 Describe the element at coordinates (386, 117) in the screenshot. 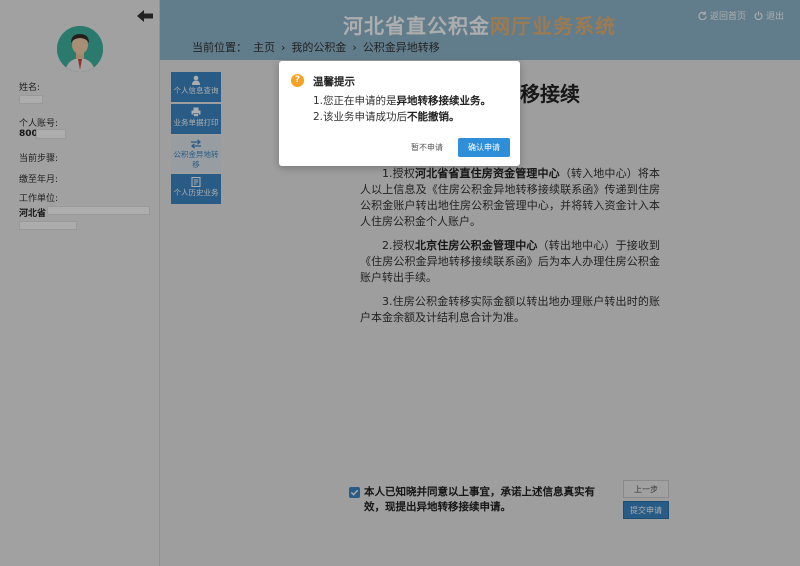

I see `dialog-line-2: 2.该业务申请成功后不能撤销。` at that location.